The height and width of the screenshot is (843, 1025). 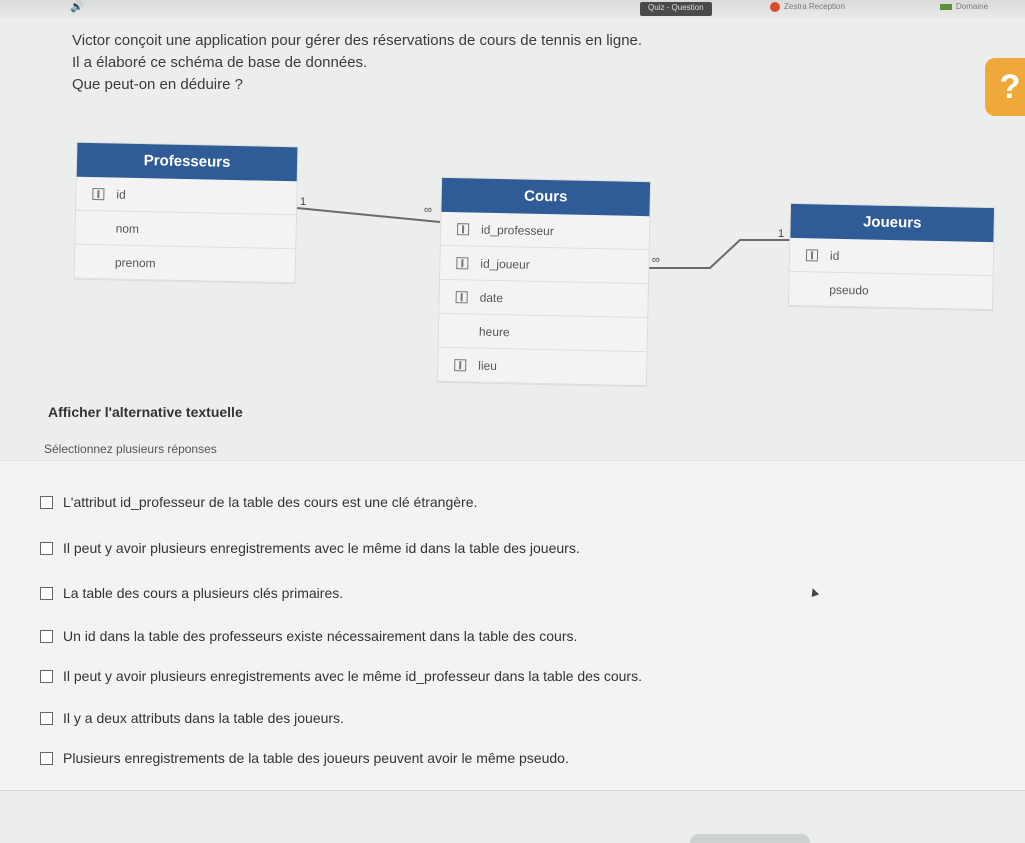 I want to click on field-row: pseudo, so click(x=890, y=291).